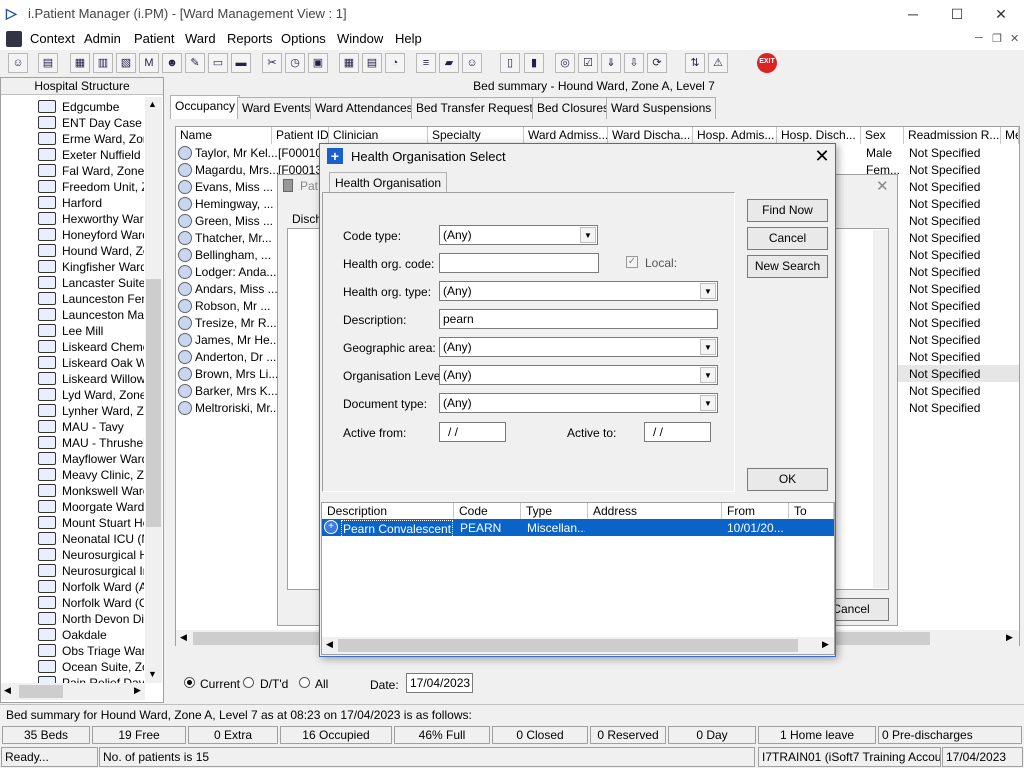  I want to click on clock-icon: ◷, so click(295, 63).